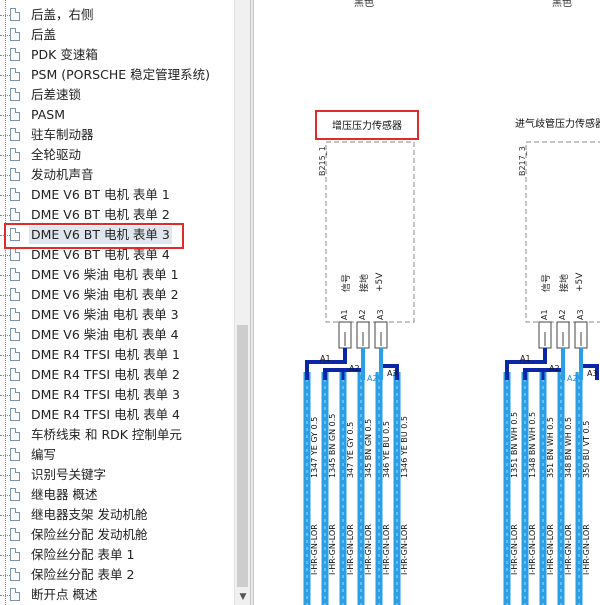 This screenshot has width=600, height=605. What do you see at coordinates (386, 449) in the screenshot?
I see `wire-label-1-5: 346 YE BU 0.5` at bounding box center [386, 449].